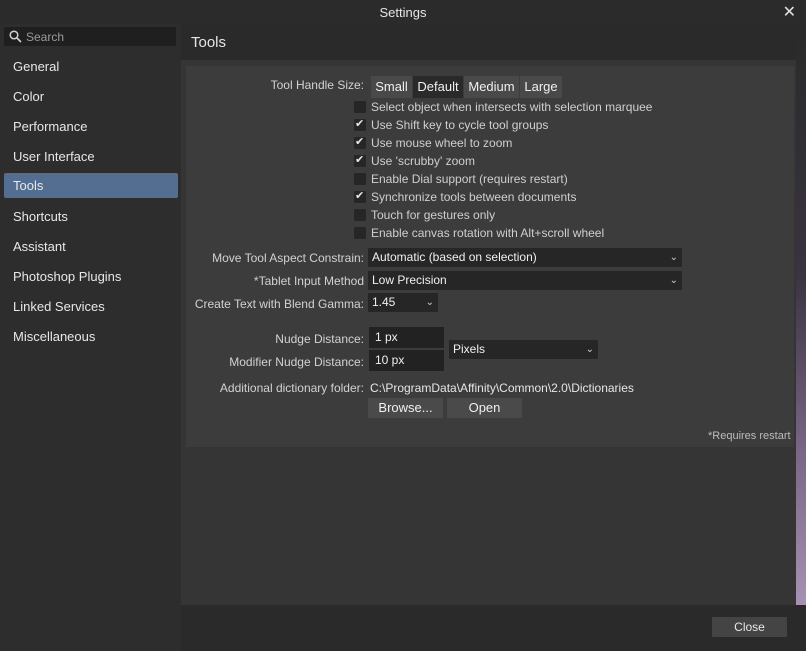 Image resolution: width=806 pixels, height=651 pixels. I want to click on tool-handle-size-label: Tool Handle Size:, so click(317, 85).